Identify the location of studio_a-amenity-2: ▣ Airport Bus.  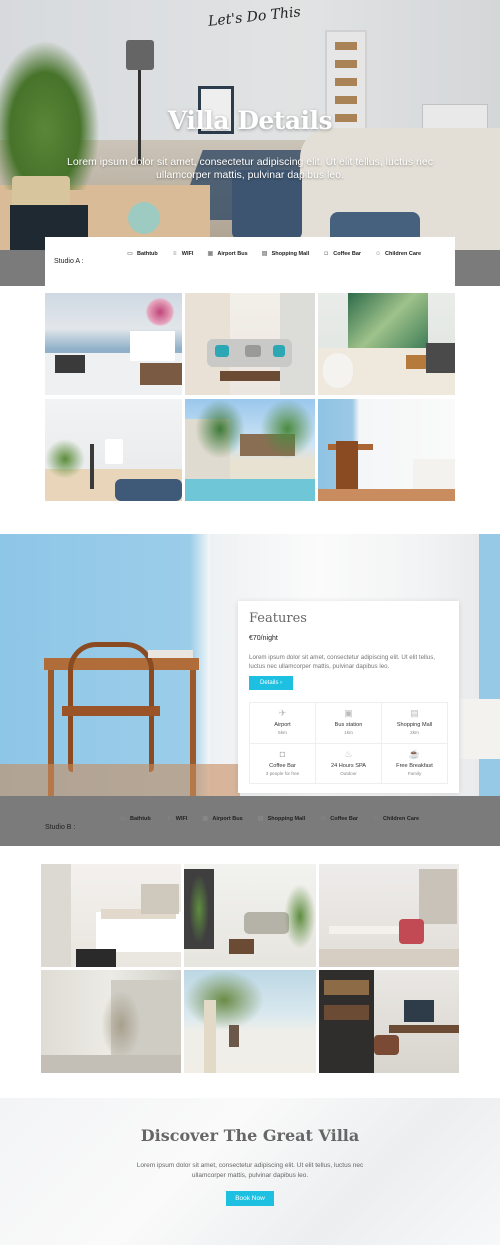
(227, 254).